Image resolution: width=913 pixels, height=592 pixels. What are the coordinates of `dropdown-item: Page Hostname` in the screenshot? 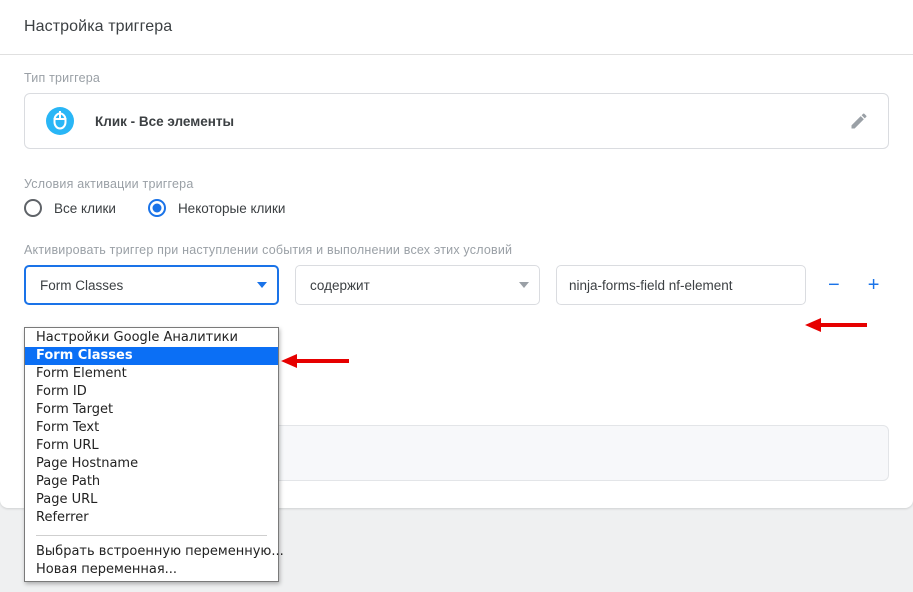 It's located at (151, 464).